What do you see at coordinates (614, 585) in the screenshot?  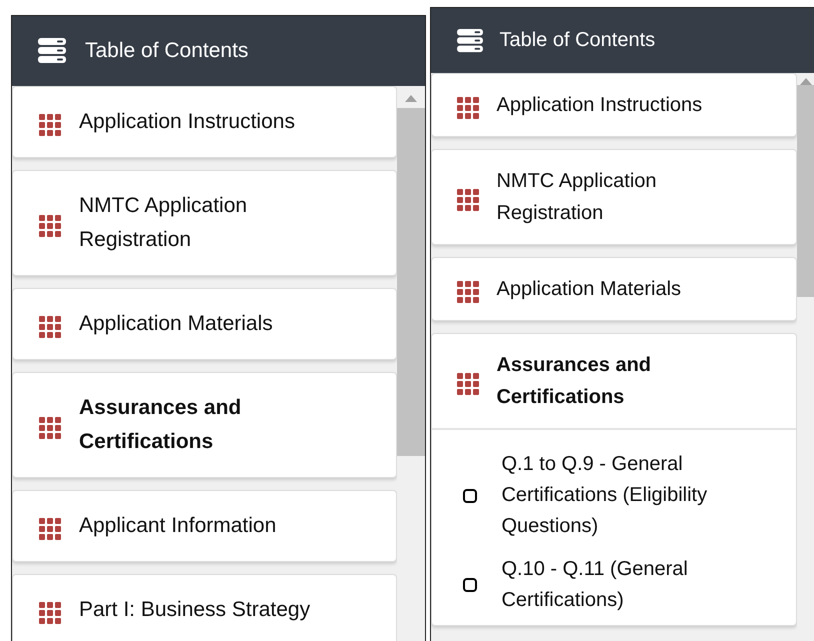 I see `toc-subitem: Q.10 - Q.11 (General Certifications)` at bounding box center [614, 585].